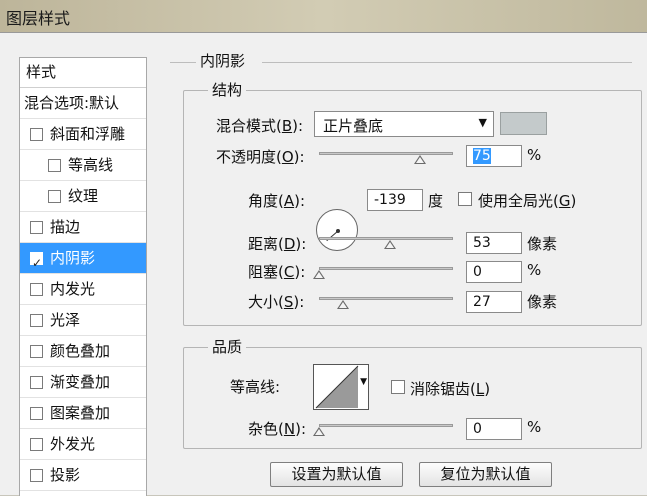 The height and width of the screenshot is (496, 647). I want to click on distance-input: 53, so click(494, 243).